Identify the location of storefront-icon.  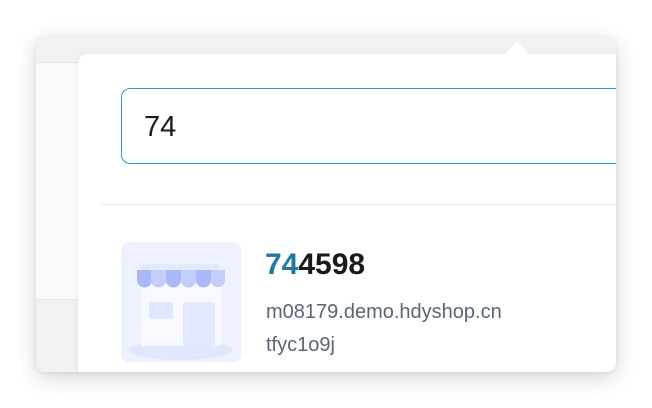
(181, 302).